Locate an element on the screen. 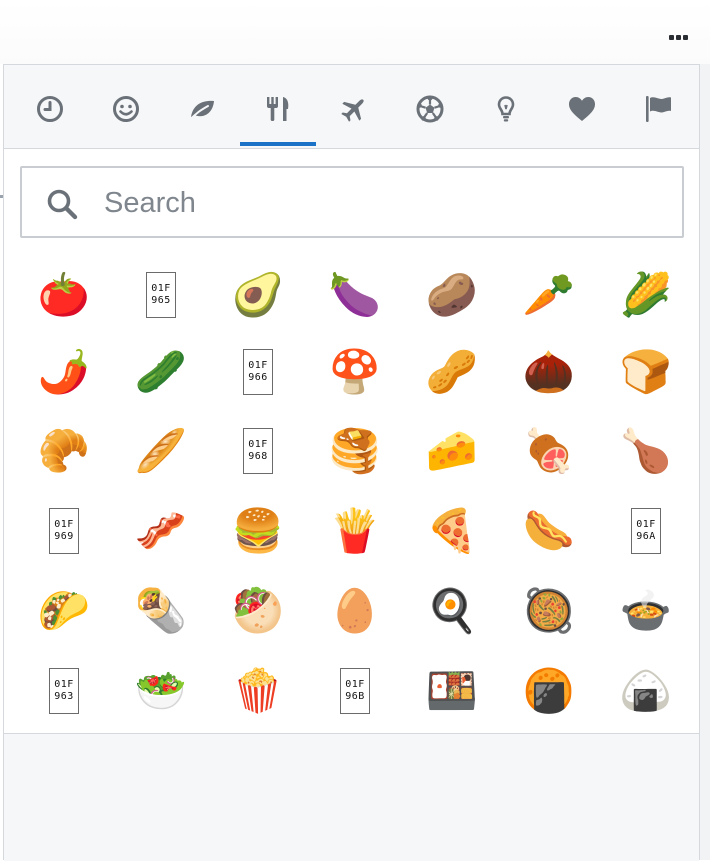  tab-food is located at coordinates (278, 115).